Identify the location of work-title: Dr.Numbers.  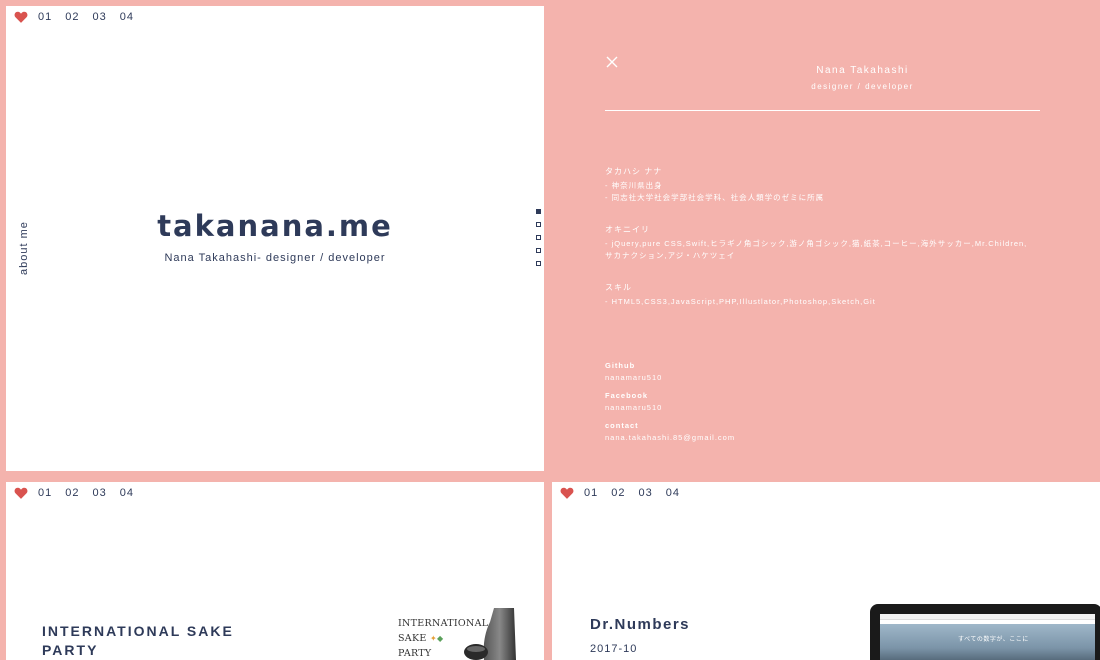
(640, 624).